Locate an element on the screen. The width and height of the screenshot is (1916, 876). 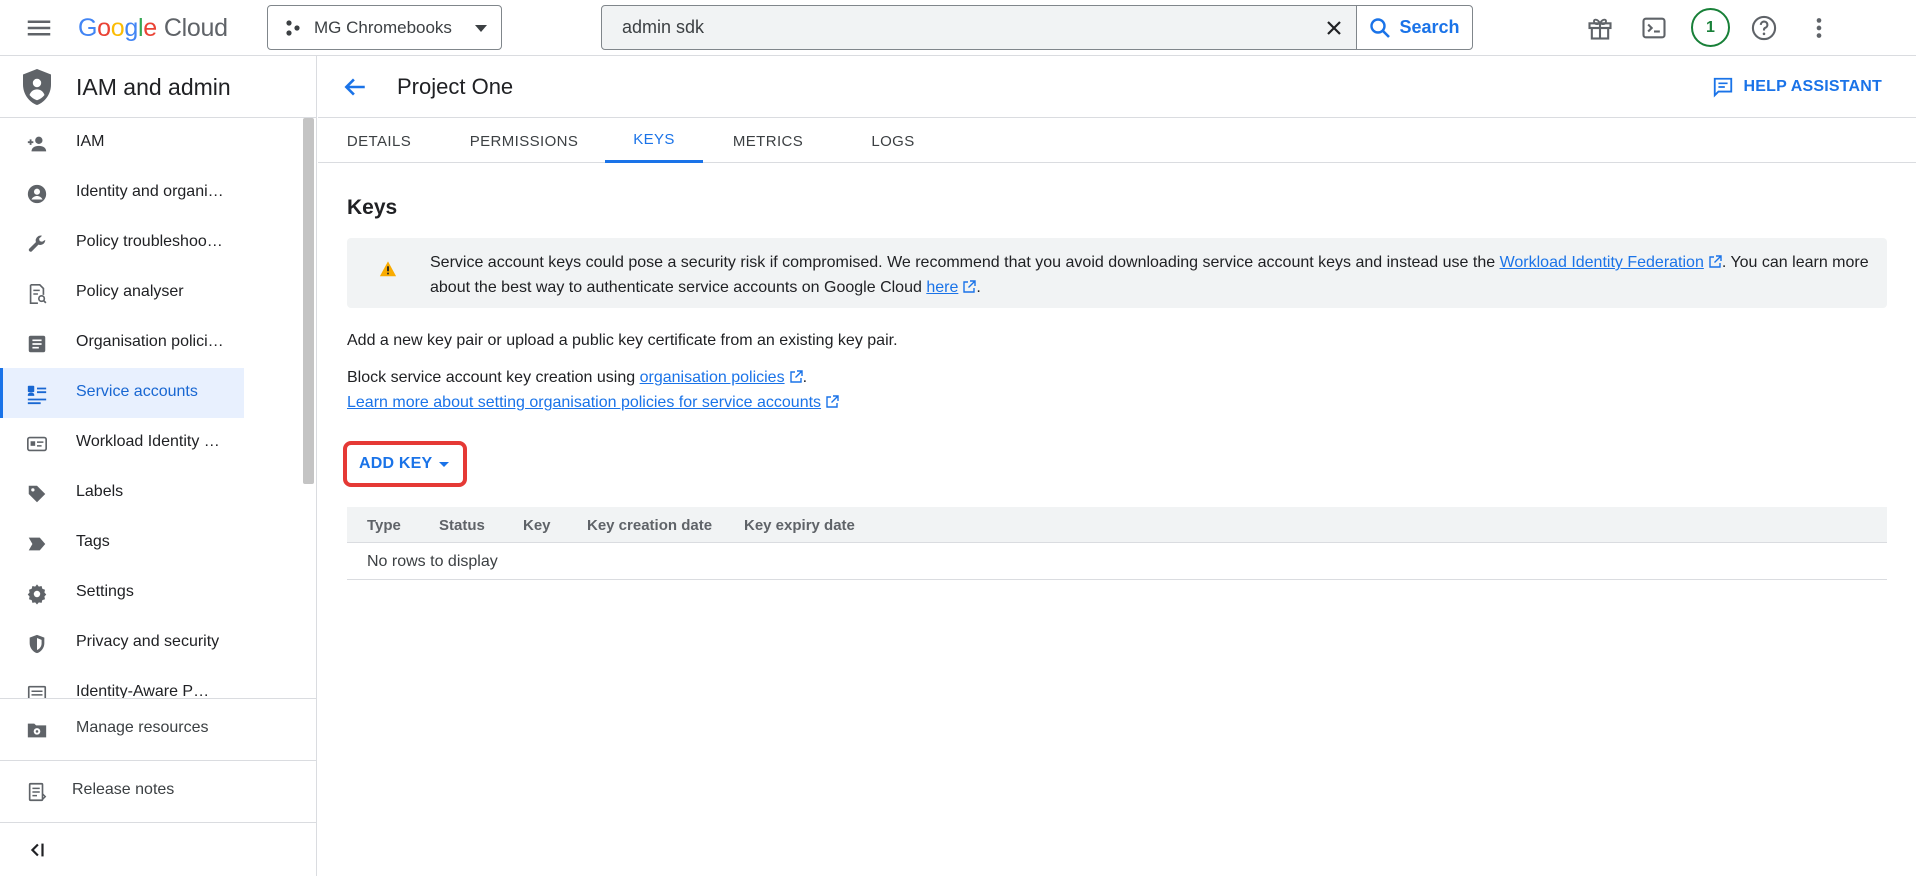
external-link-icon is located at coordinates (1715, 262).